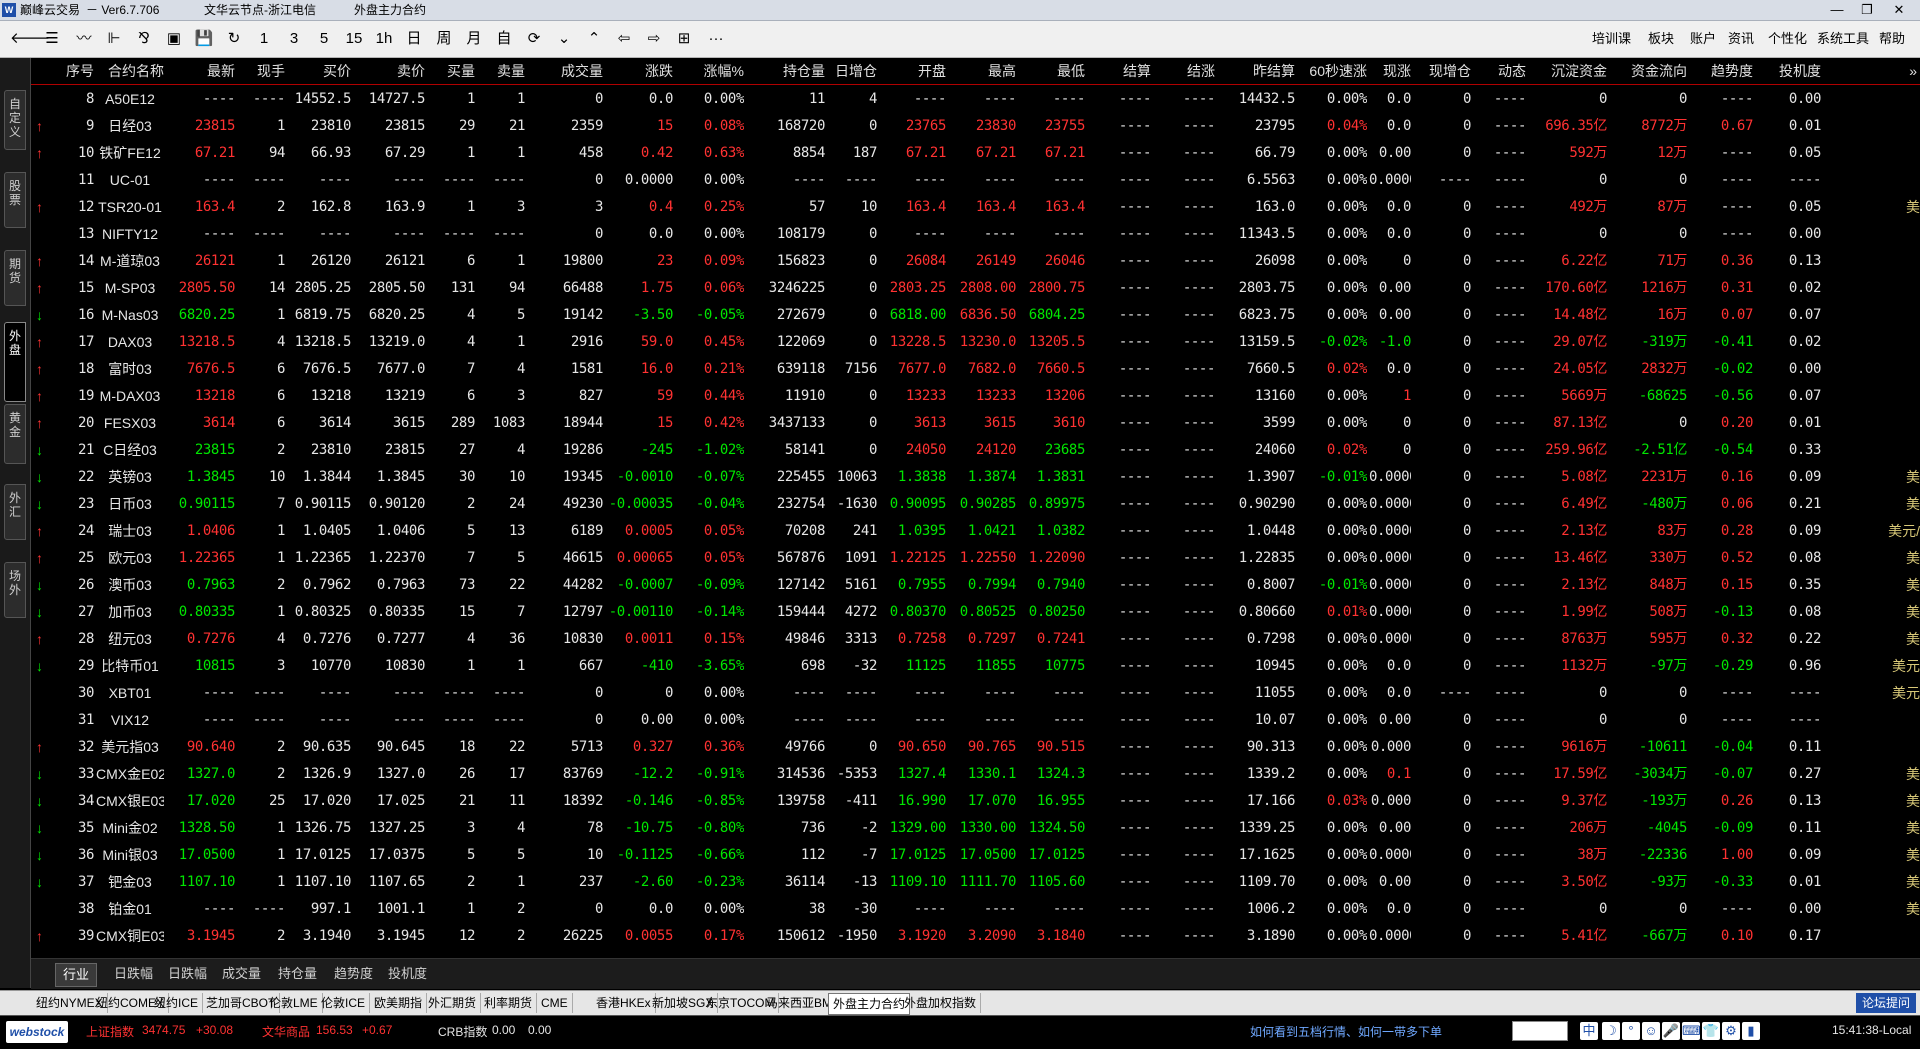 Image resolution: width=1920 pixels, height=1049 pixels. I want to click on tray-7-icon: ⚙, so click(1731, 1031).